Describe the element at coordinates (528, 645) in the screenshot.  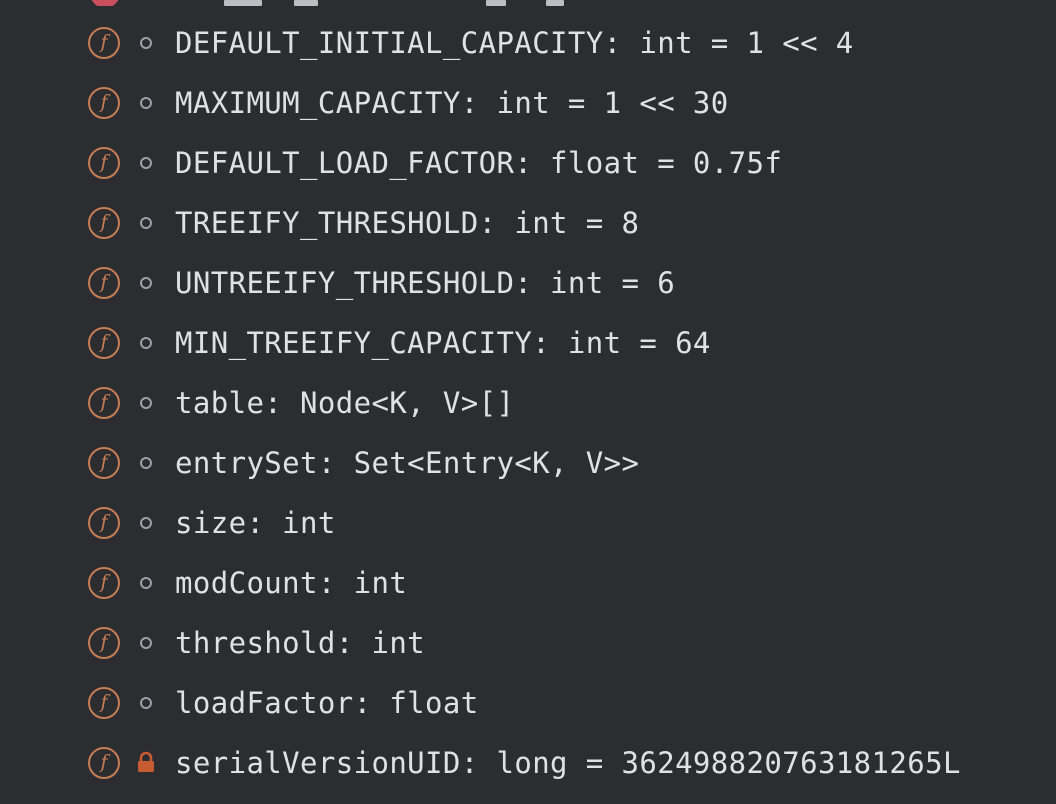
I see `field-row: f threshold: int` at that location.